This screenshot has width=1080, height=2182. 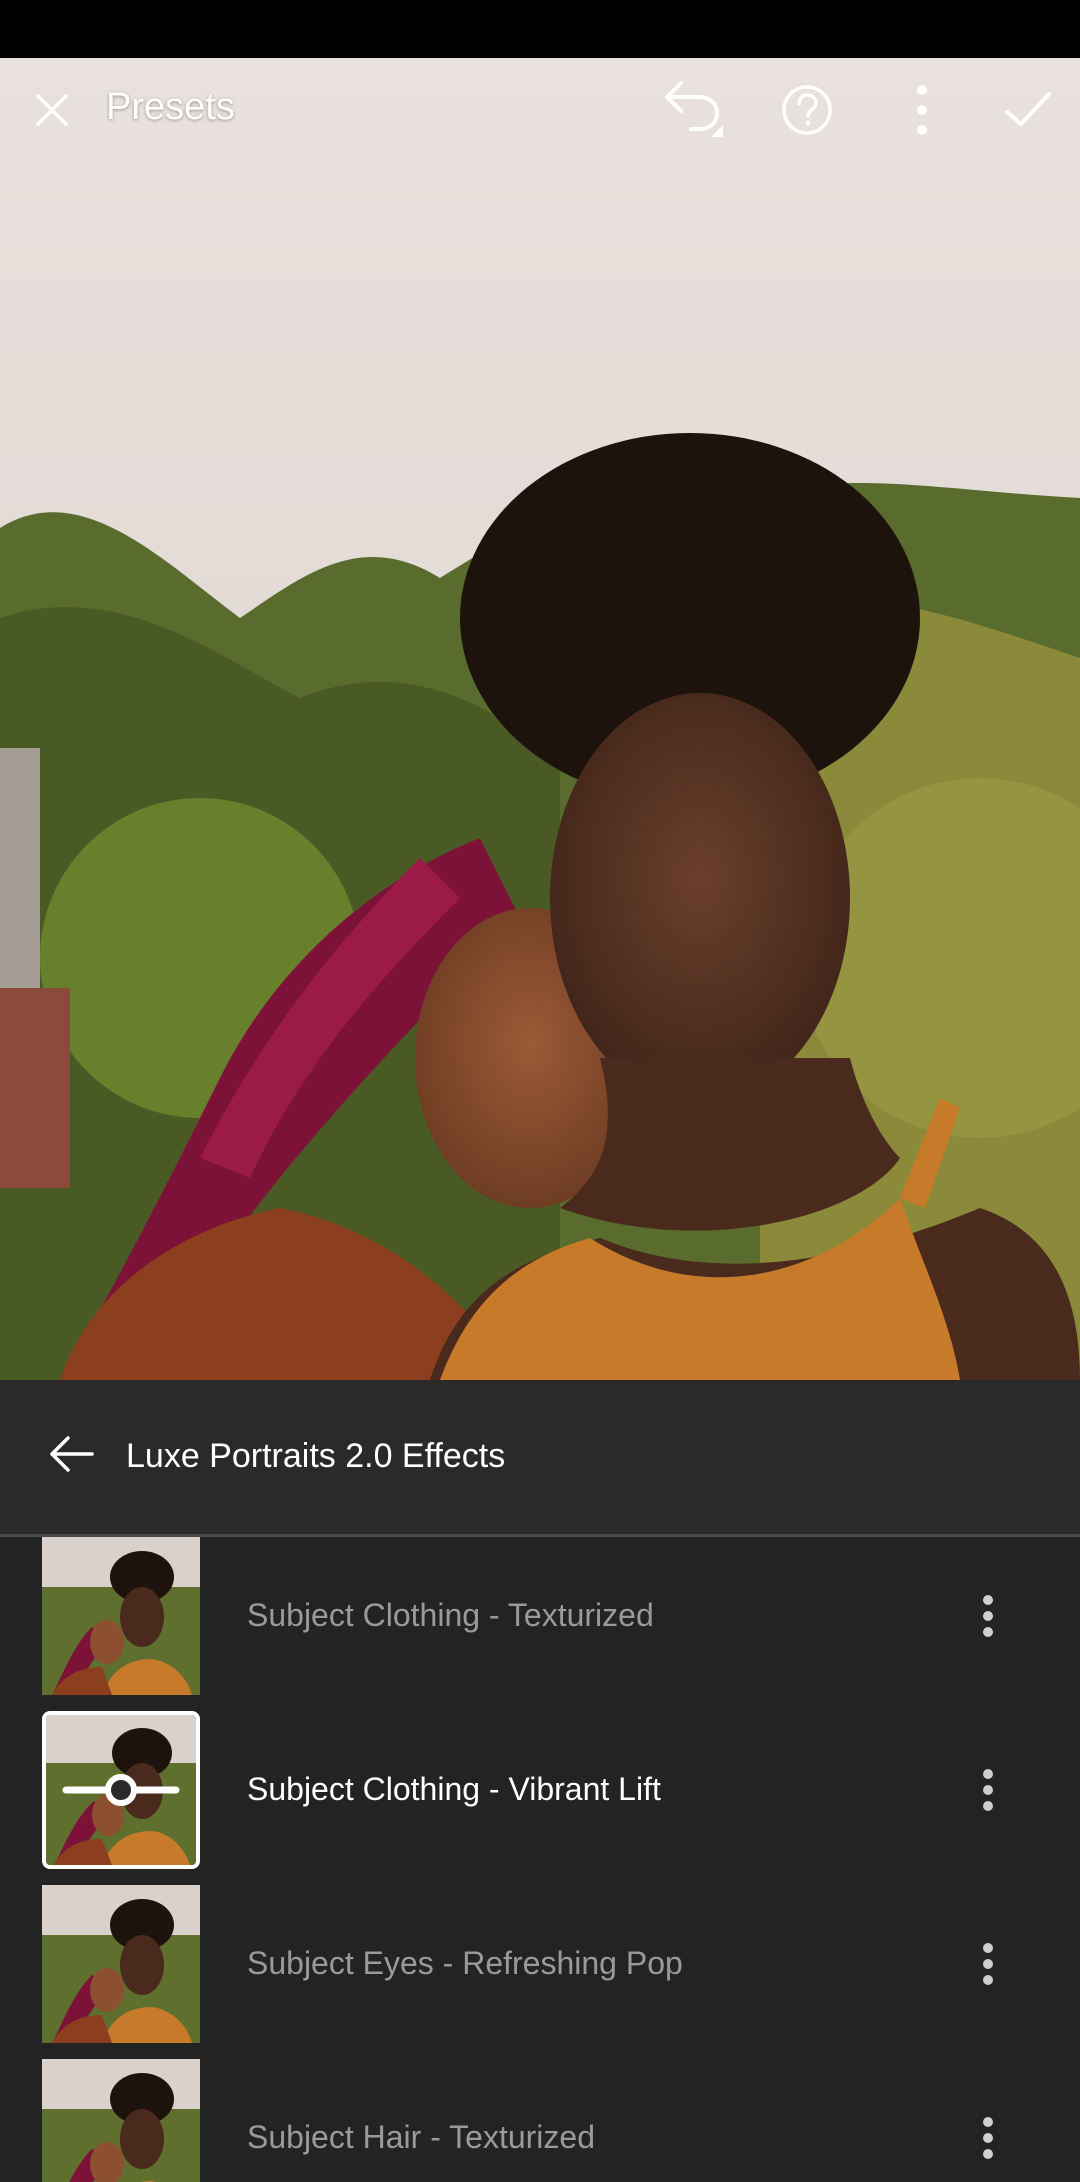 I want to click on arrow-left-icon, so click(x=72, y=1454).